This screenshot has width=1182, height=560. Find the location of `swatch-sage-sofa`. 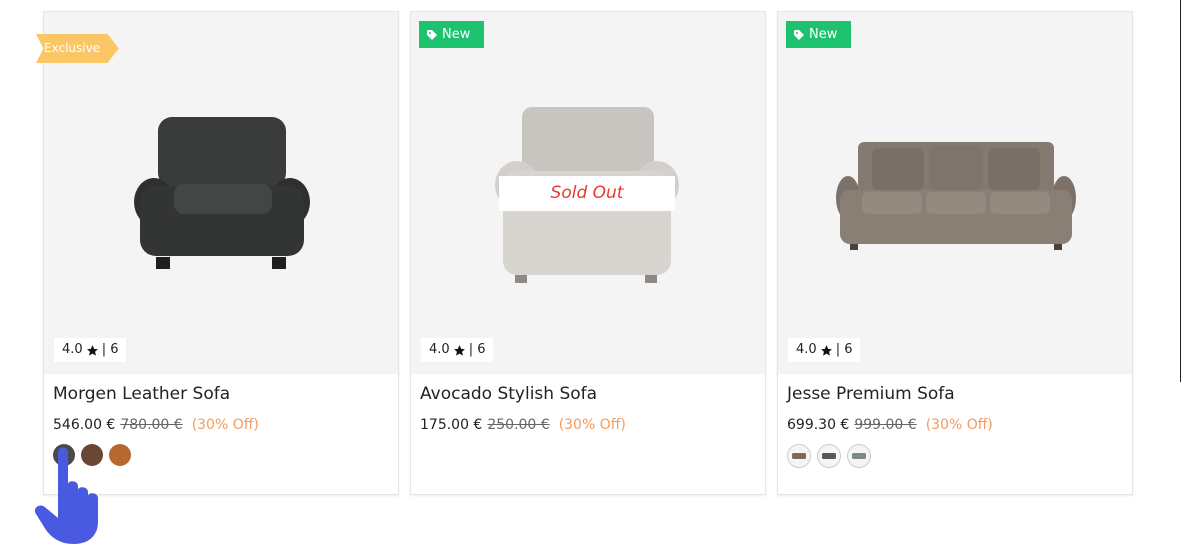

swatch-sage-sofa is located at coordinates (859, 456).